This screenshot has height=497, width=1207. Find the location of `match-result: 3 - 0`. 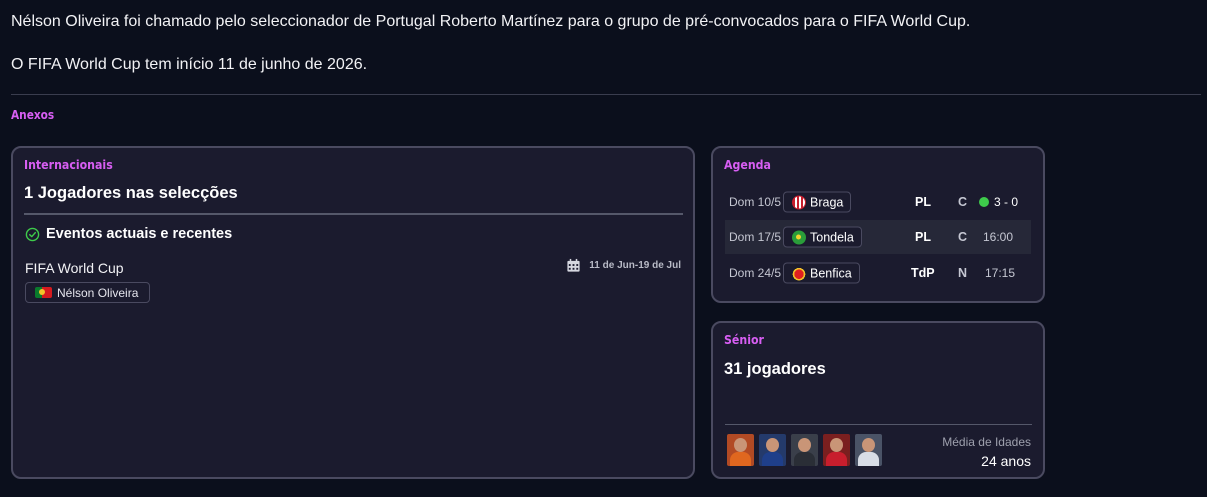

match-result: 3 - 0 is located at coordinates (998, 202).